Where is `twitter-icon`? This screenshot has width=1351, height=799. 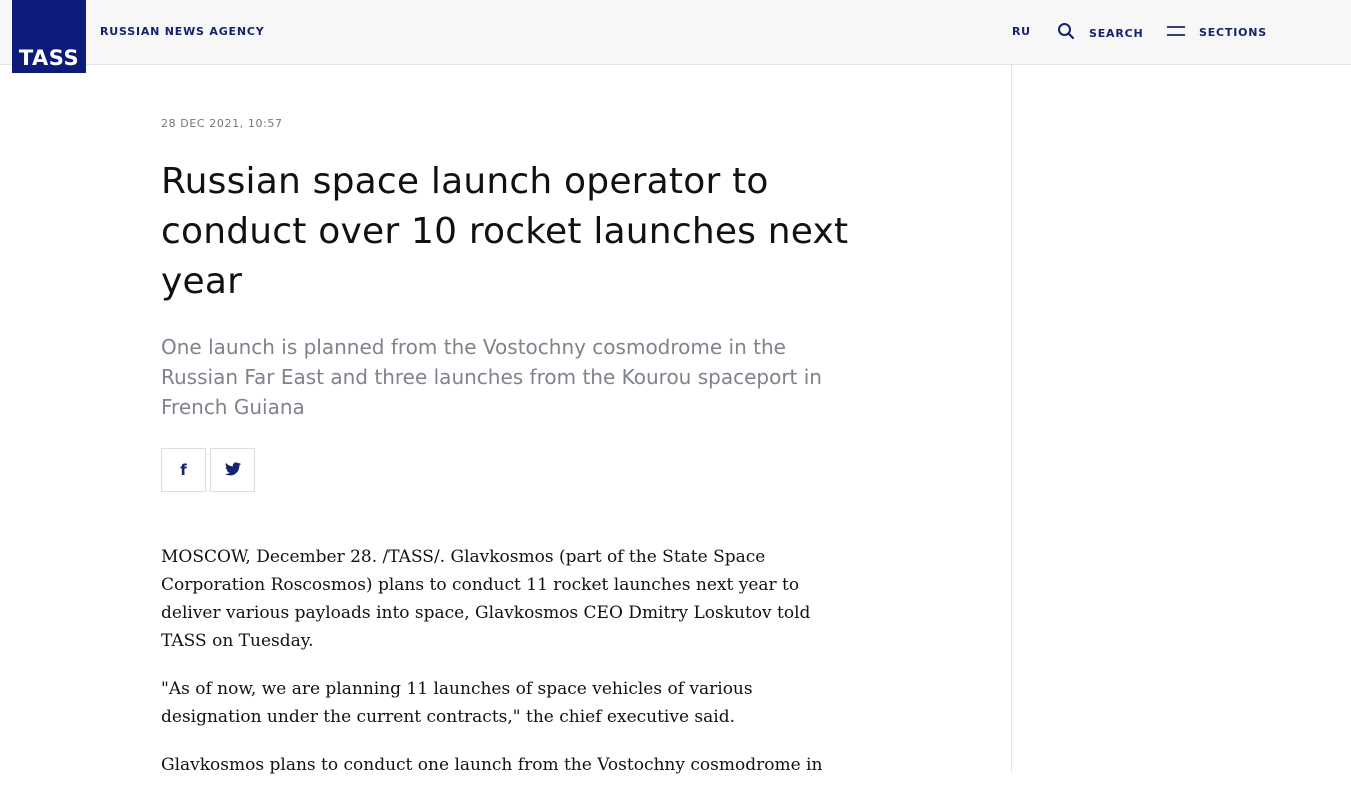 twitter-icon is located at coordinates (232, 470).